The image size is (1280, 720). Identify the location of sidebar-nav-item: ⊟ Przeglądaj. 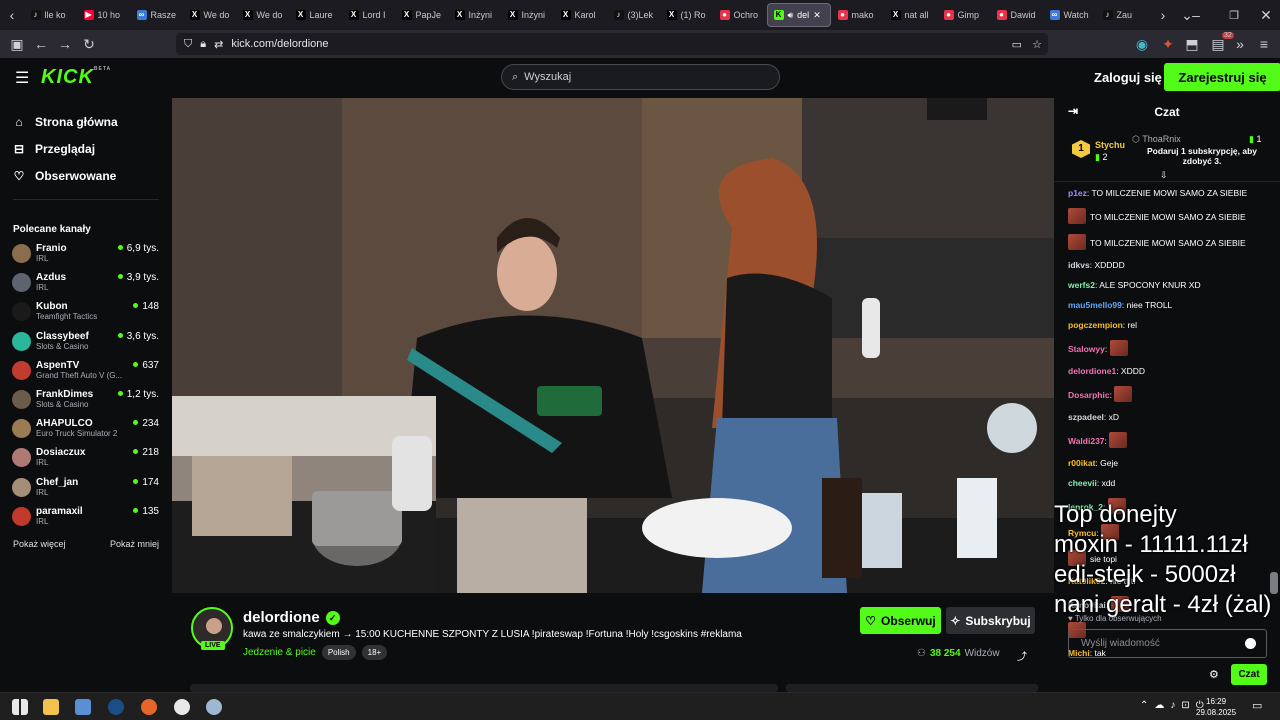
(86, 148).